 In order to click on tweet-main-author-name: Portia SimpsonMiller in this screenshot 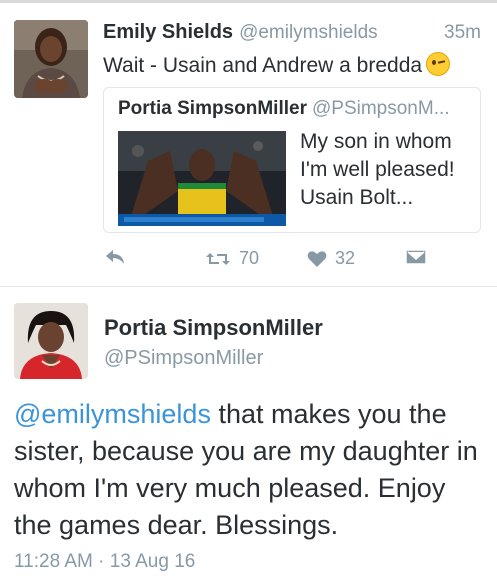, I will do `click(213, 328)`.